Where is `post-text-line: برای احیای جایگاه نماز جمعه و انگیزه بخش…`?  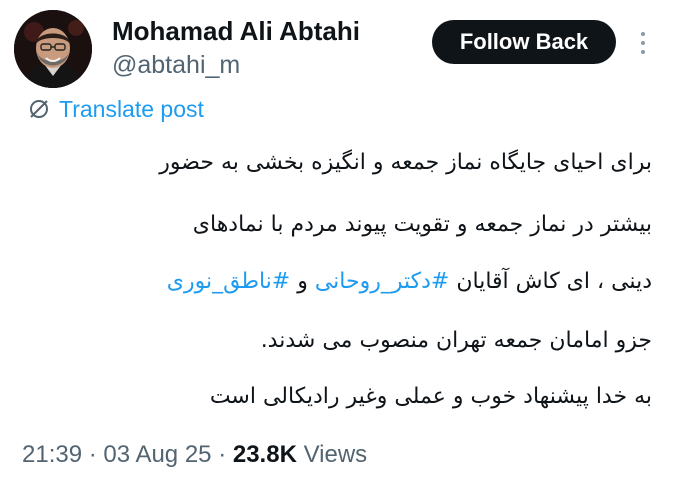 post-text-line: برای احیای جایگاه نماز جمعه و انگیزه بخش… is located at coordinates (405, 162).